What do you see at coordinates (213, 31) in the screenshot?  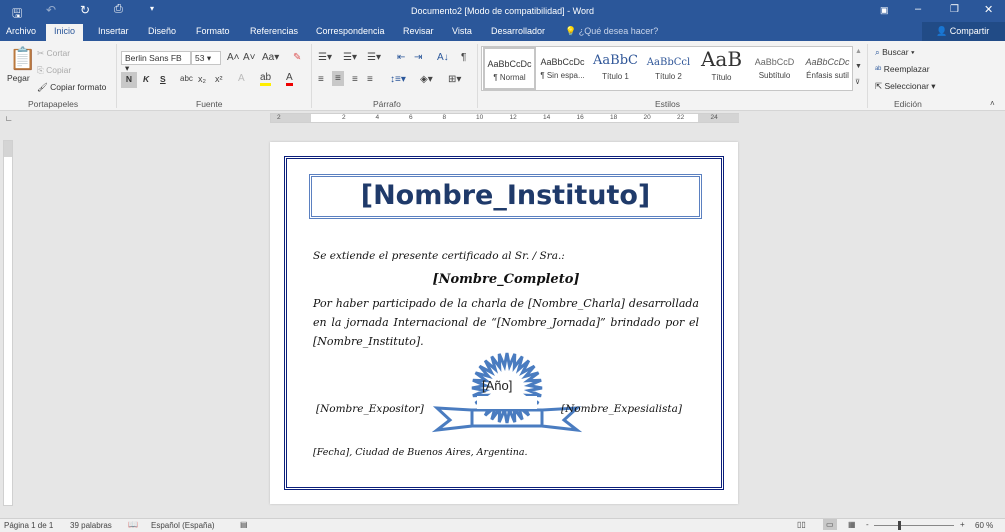 I see `tab-formato: Formato` at bounding box center [213, 31].